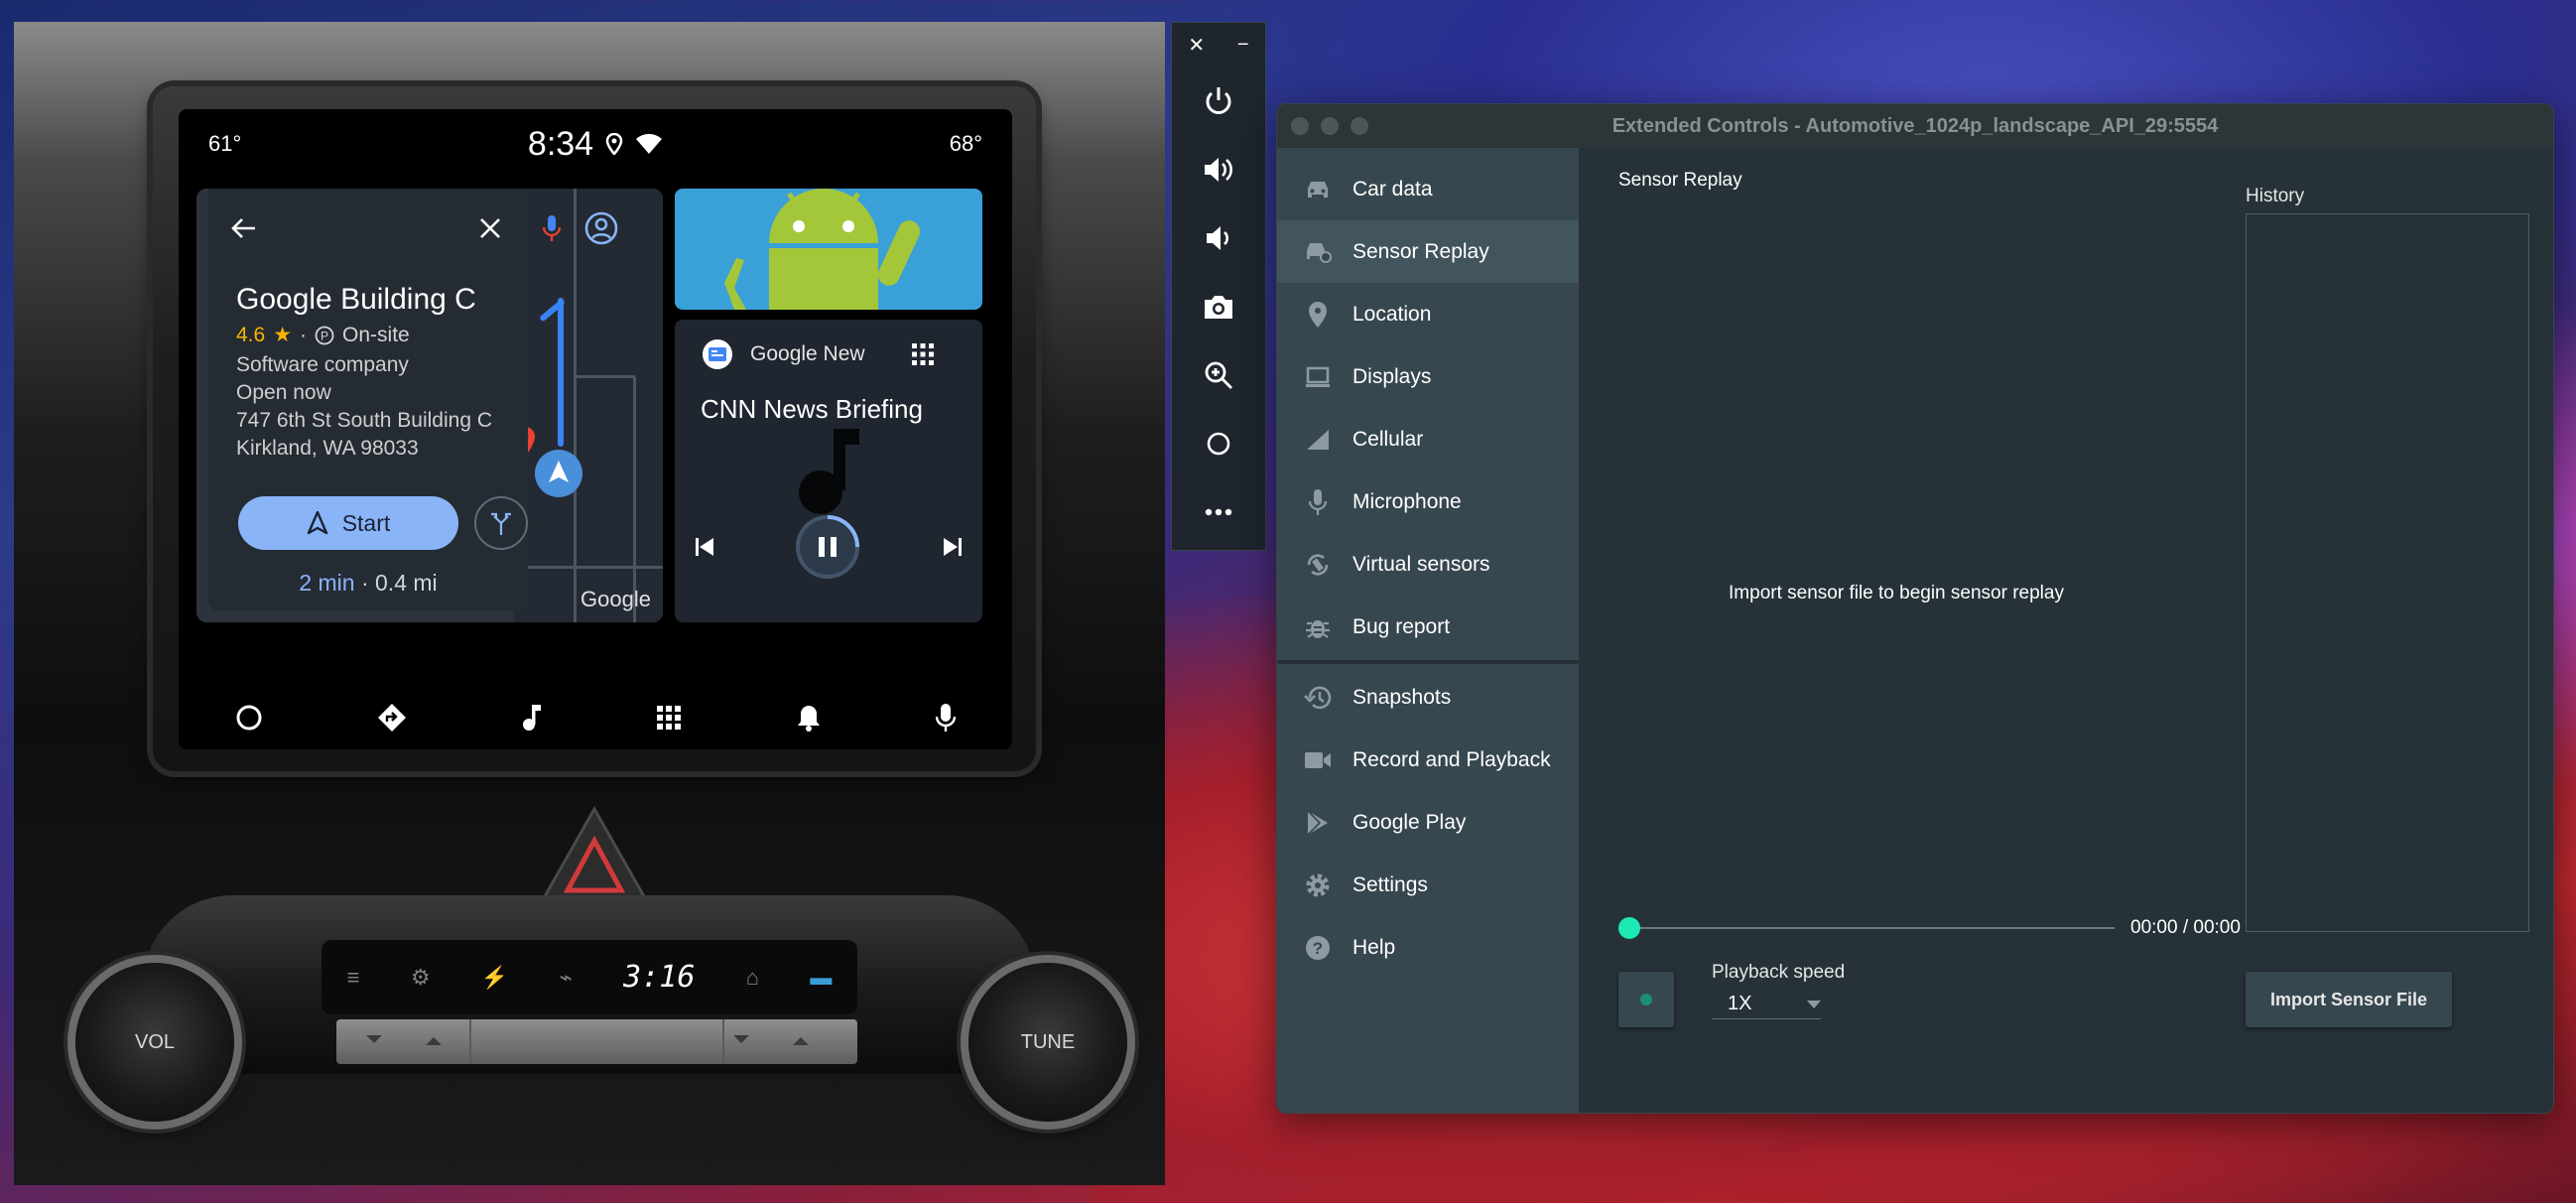  I want to click on nav-item-microphone: Microphone, so click(1428, 501).